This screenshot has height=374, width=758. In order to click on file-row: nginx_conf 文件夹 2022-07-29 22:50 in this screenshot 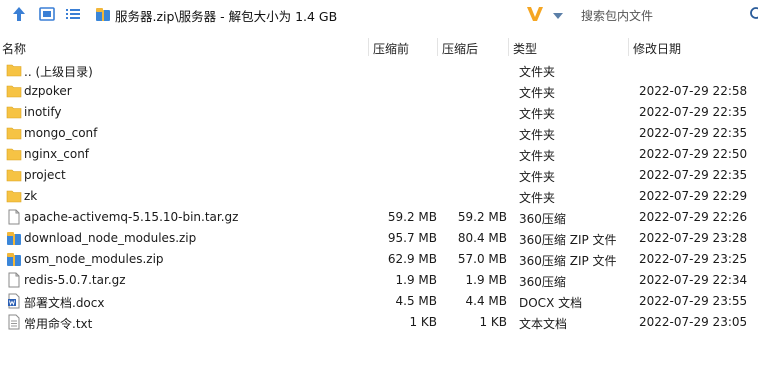, I will do `click(379, 154)`.